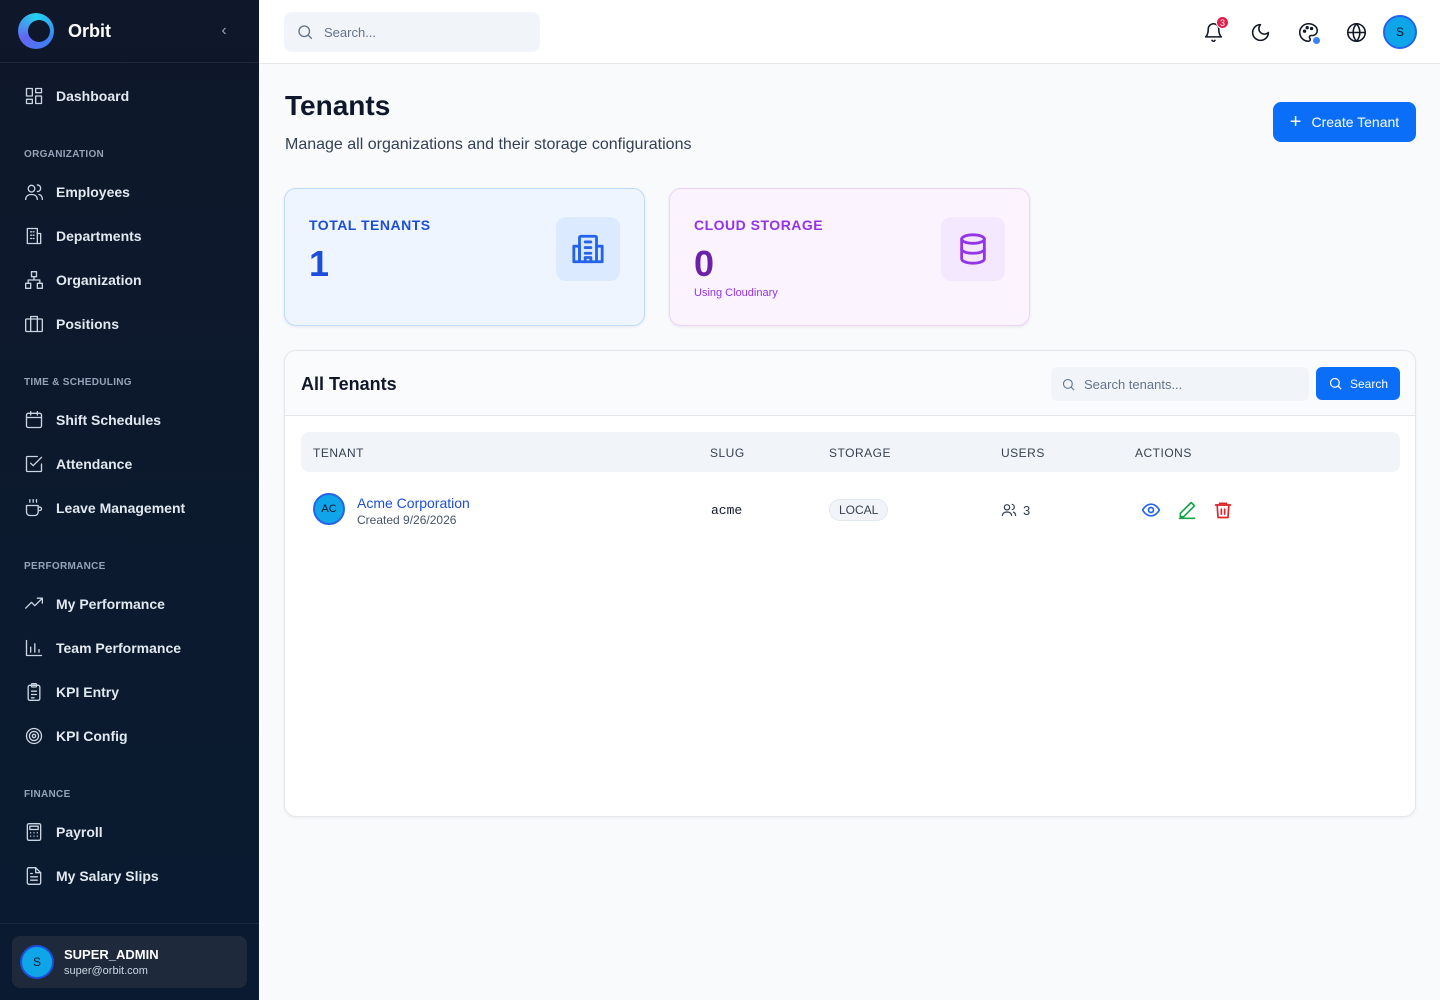 The width and height of the screenshot is (1440, 1000). Describe the element at coordinates (1023, 453) in the screenshot. I see `column-header-users: USERS` at that location.